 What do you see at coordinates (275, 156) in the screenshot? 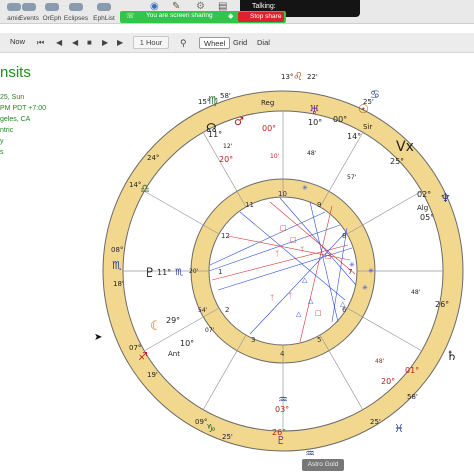
I see `planet-minute: 10'` at bounding box center [275, 156].